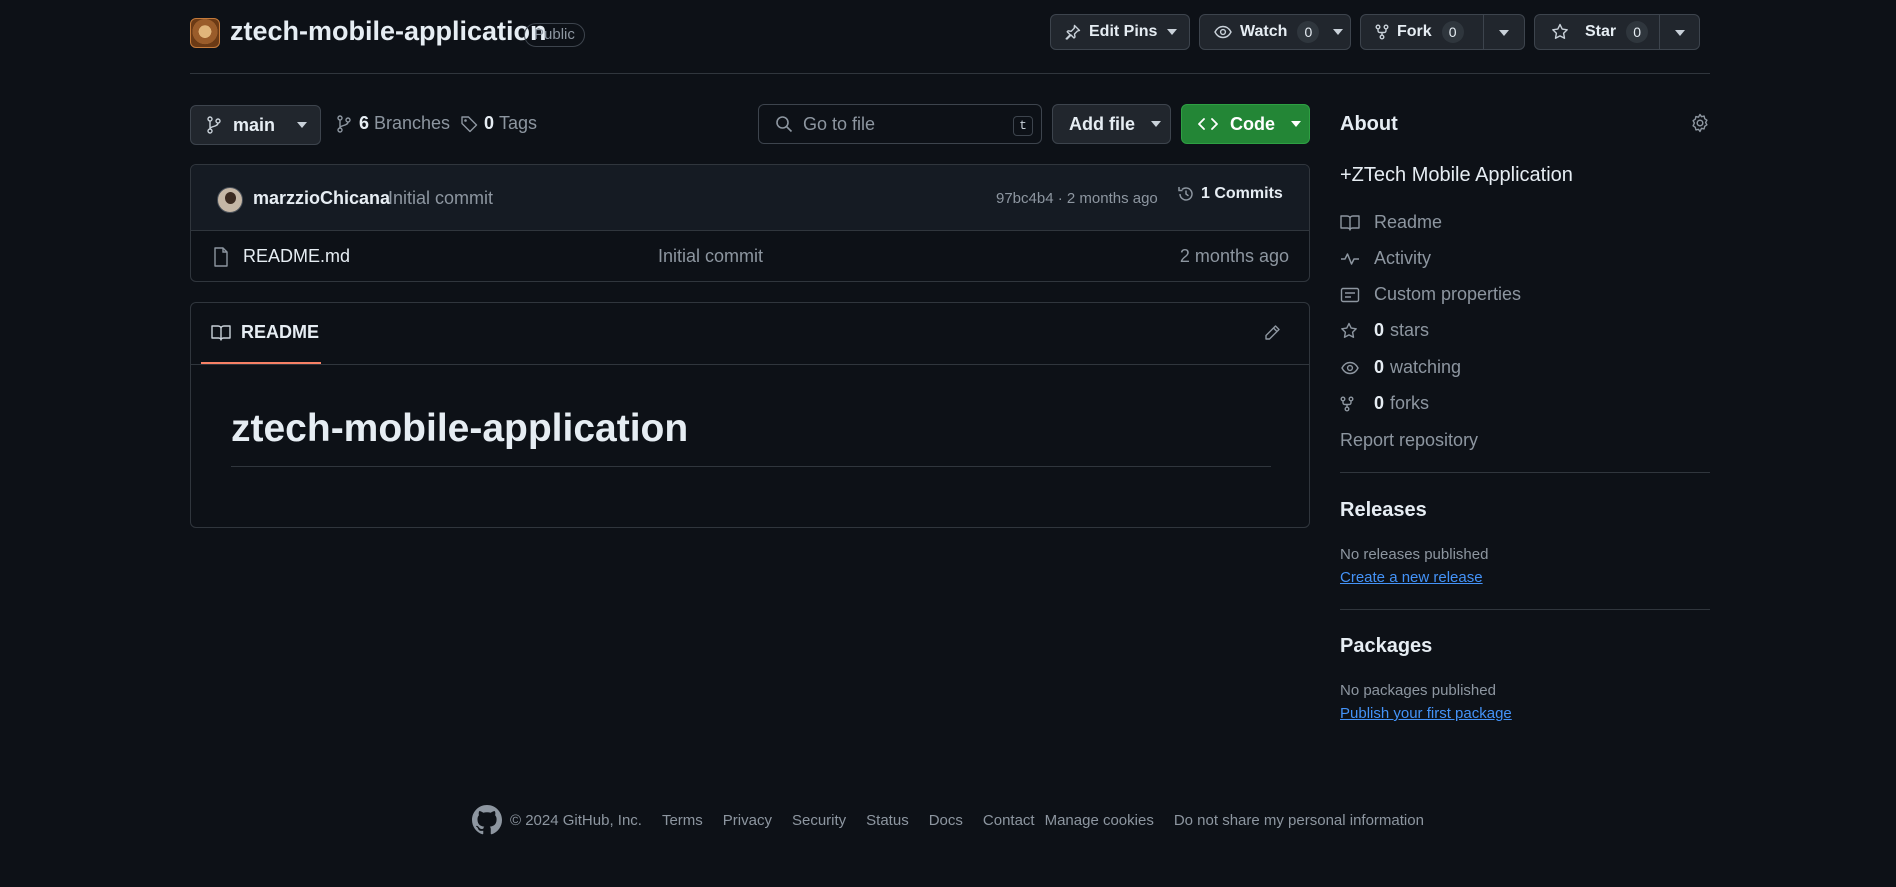 The height and width of the screenshot is (887, 1896). I want to click on footer-copyright: © 2024 GitHub, Inc., so click(576, 820).